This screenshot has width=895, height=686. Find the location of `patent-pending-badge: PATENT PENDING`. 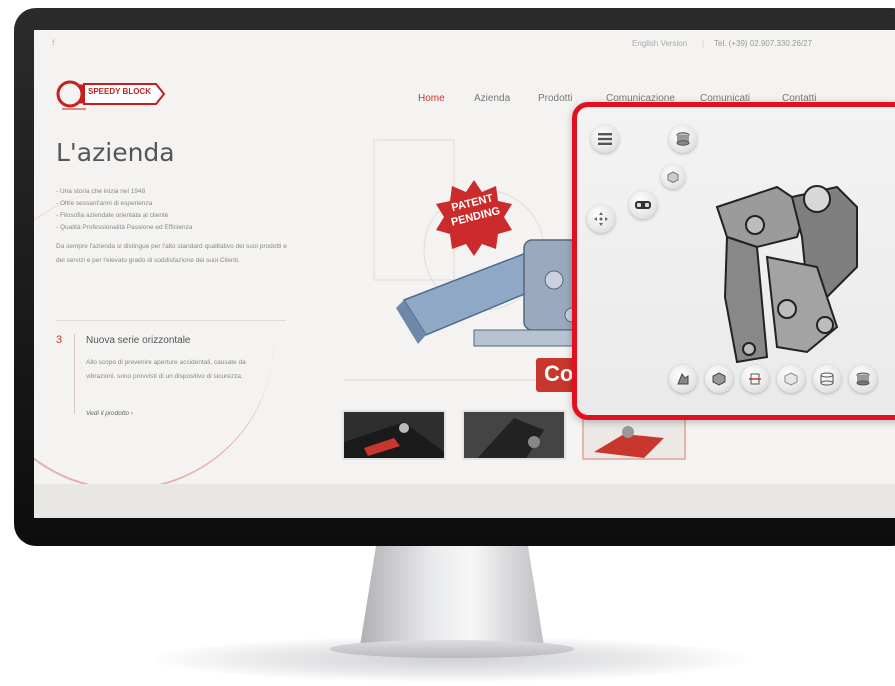

patent-pending-badge: PATENT PENDING is located at coordinates (474, 218).